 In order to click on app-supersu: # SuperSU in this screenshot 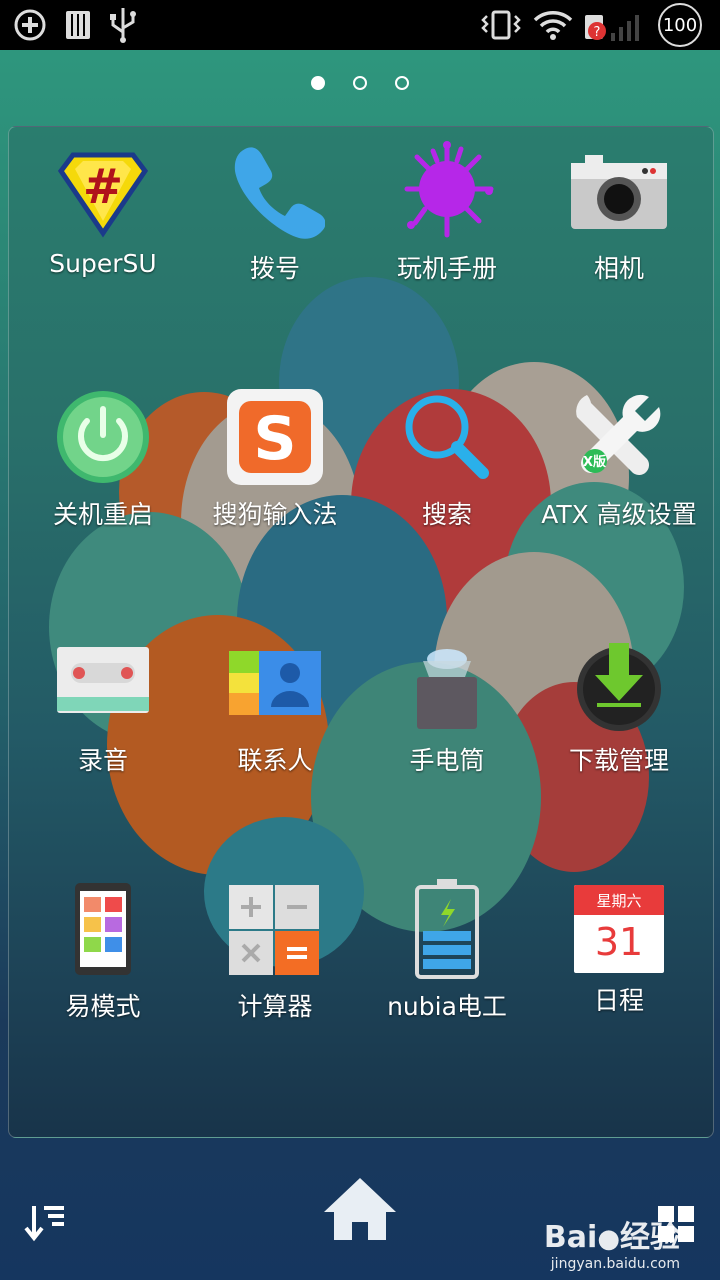, I will do `click(103, 227)`.